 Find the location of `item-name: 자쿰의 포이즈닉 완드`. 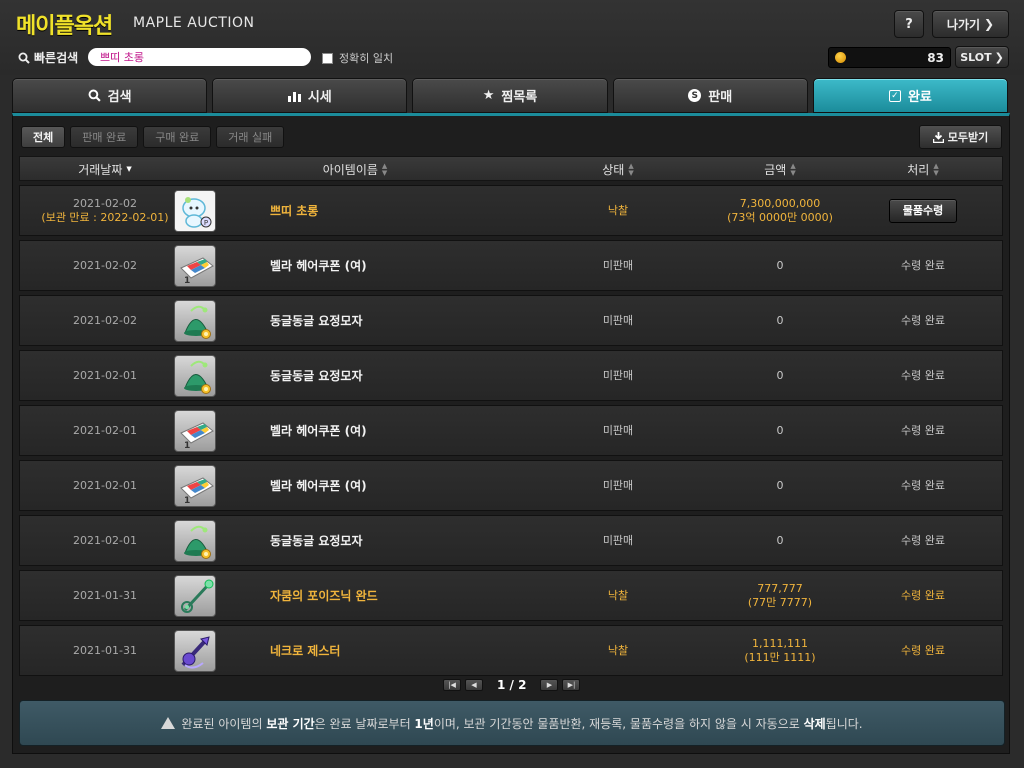

item-name: 자쿰의 포이즈닉 완드 is located at coordinates (420, 595).